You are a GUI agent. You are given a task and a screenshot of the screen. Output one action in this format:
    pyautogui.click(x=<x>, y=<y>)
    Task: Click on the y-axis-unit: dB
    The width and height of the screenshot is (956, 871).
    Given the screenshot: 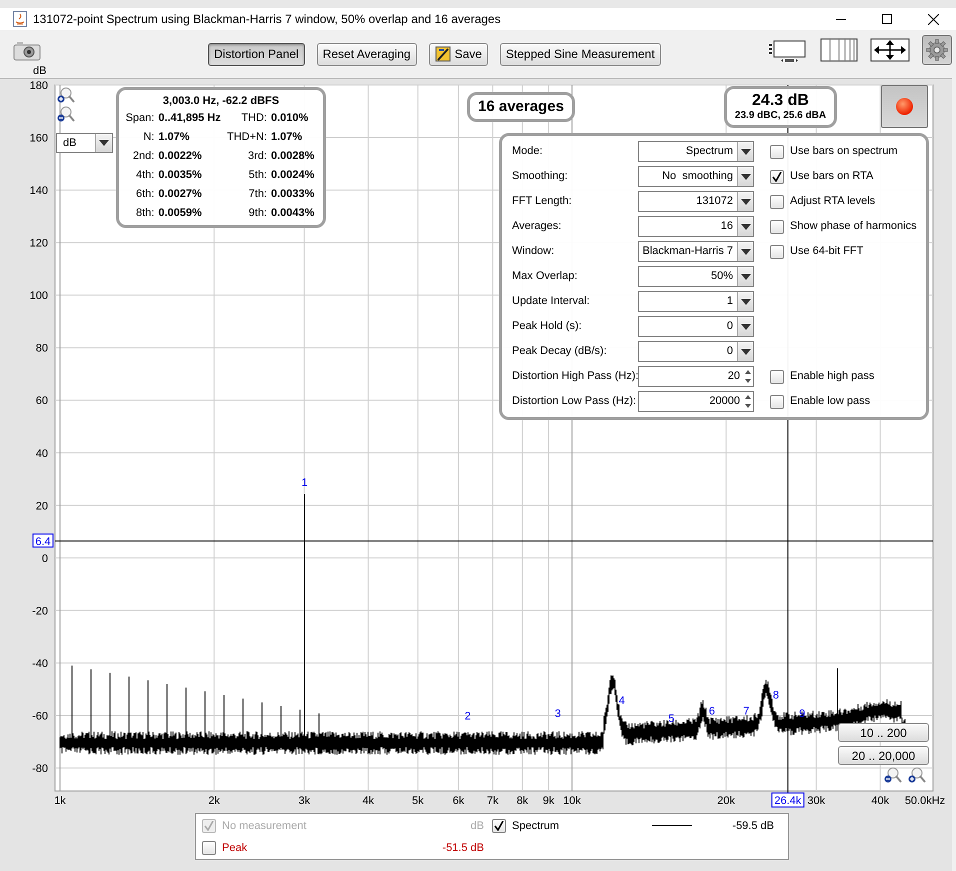 What is the action you would take?
    pyautogui.click(x=39, y=71)
    